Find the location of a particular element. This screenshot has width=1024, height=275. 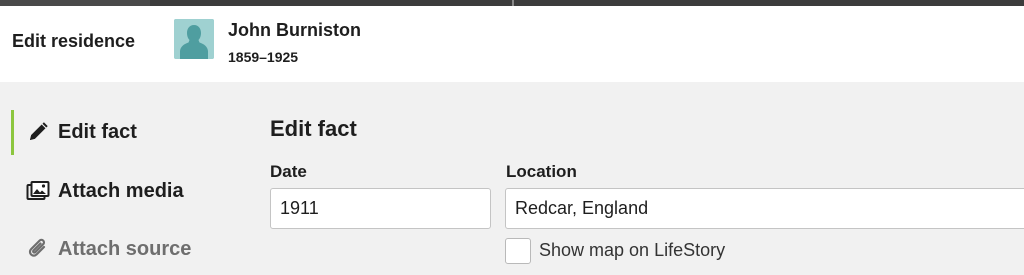

person-name: John Burniston is located at coordinates (294, 30).